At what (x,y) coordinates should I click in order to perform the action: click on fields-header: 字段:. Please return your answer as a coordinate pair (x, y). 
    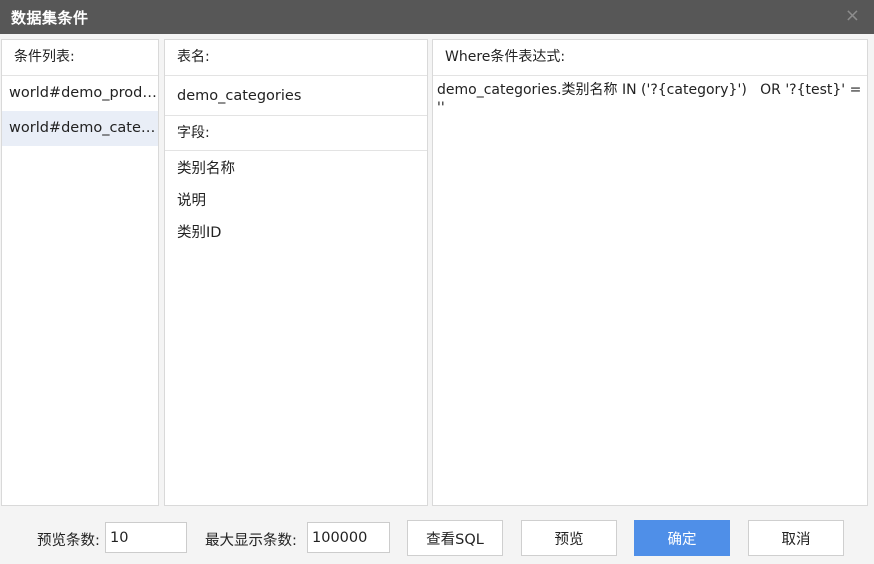
    Looking at the image, I should click on (296, 133).